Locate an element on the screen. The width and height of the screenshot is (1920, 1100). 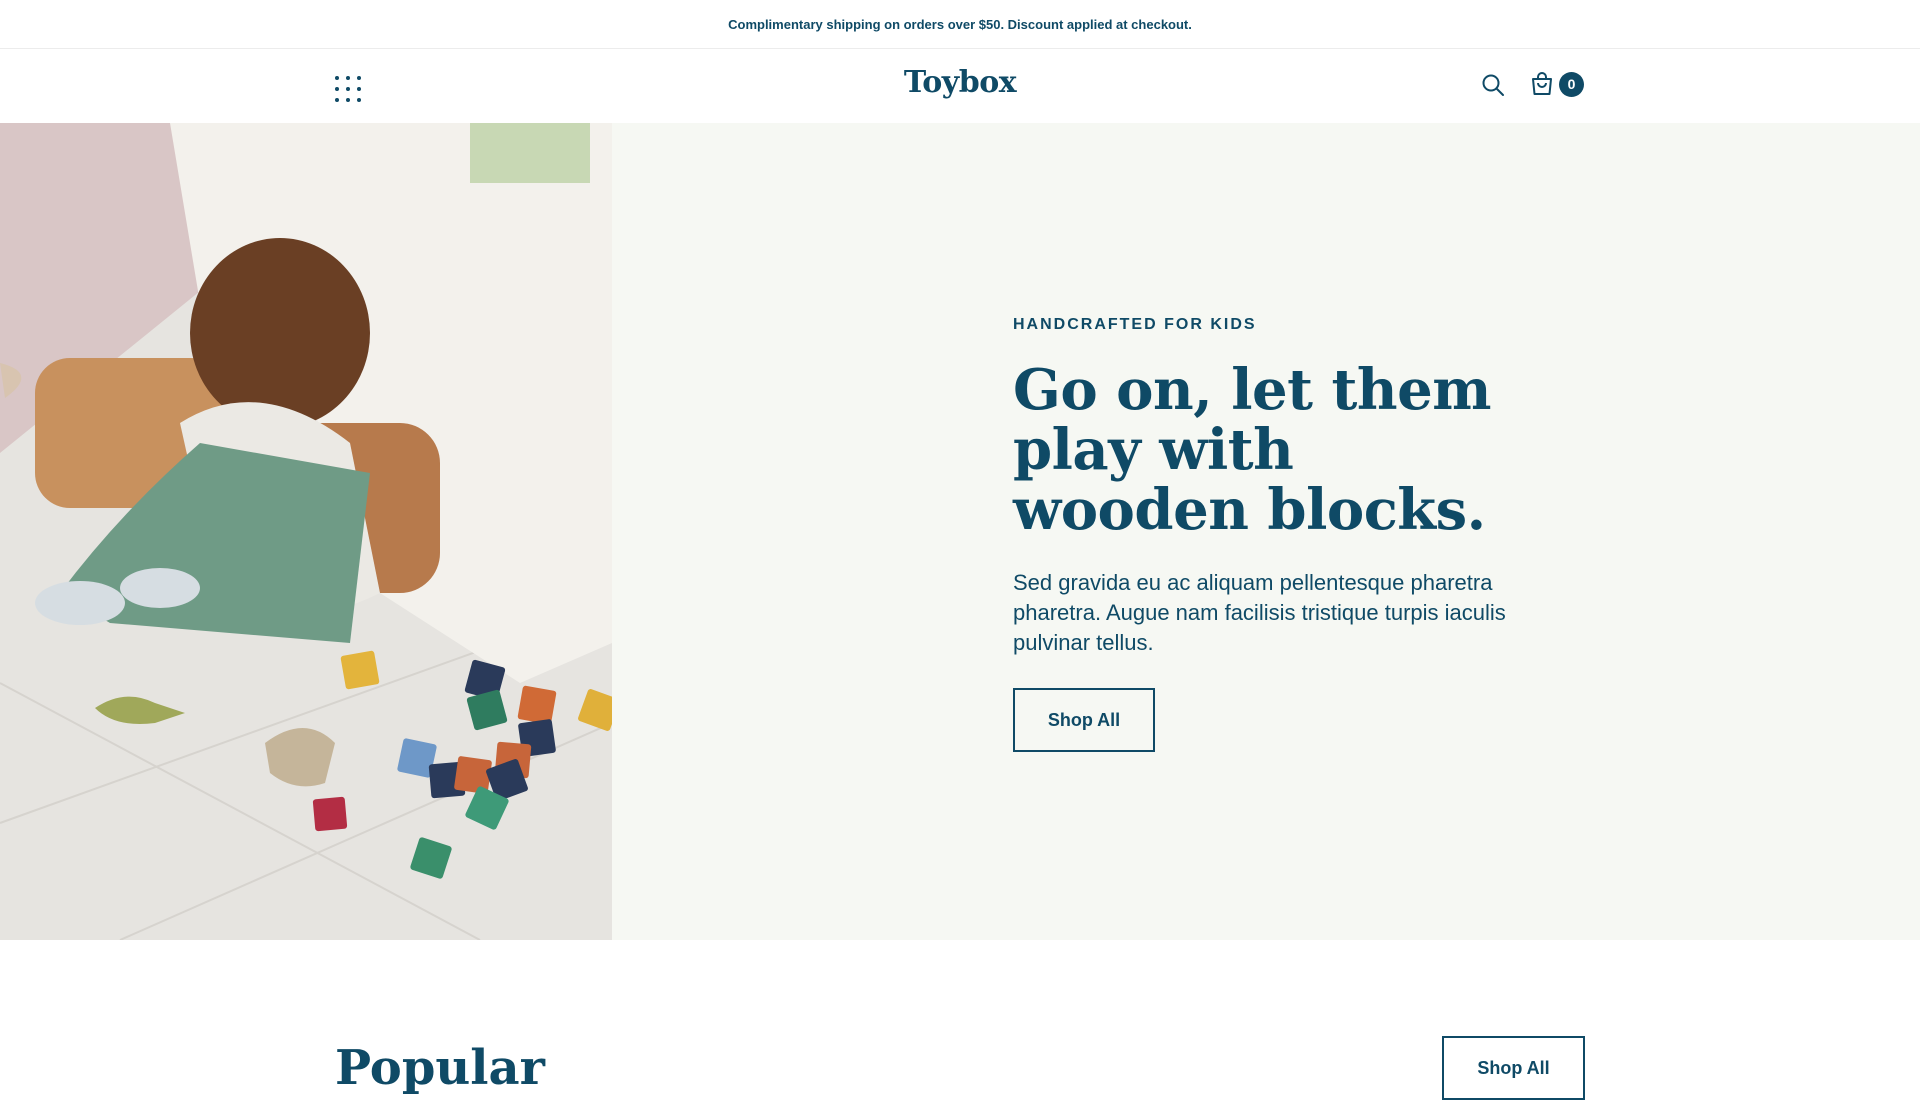
search-button is located at coordinates (1493, 87).